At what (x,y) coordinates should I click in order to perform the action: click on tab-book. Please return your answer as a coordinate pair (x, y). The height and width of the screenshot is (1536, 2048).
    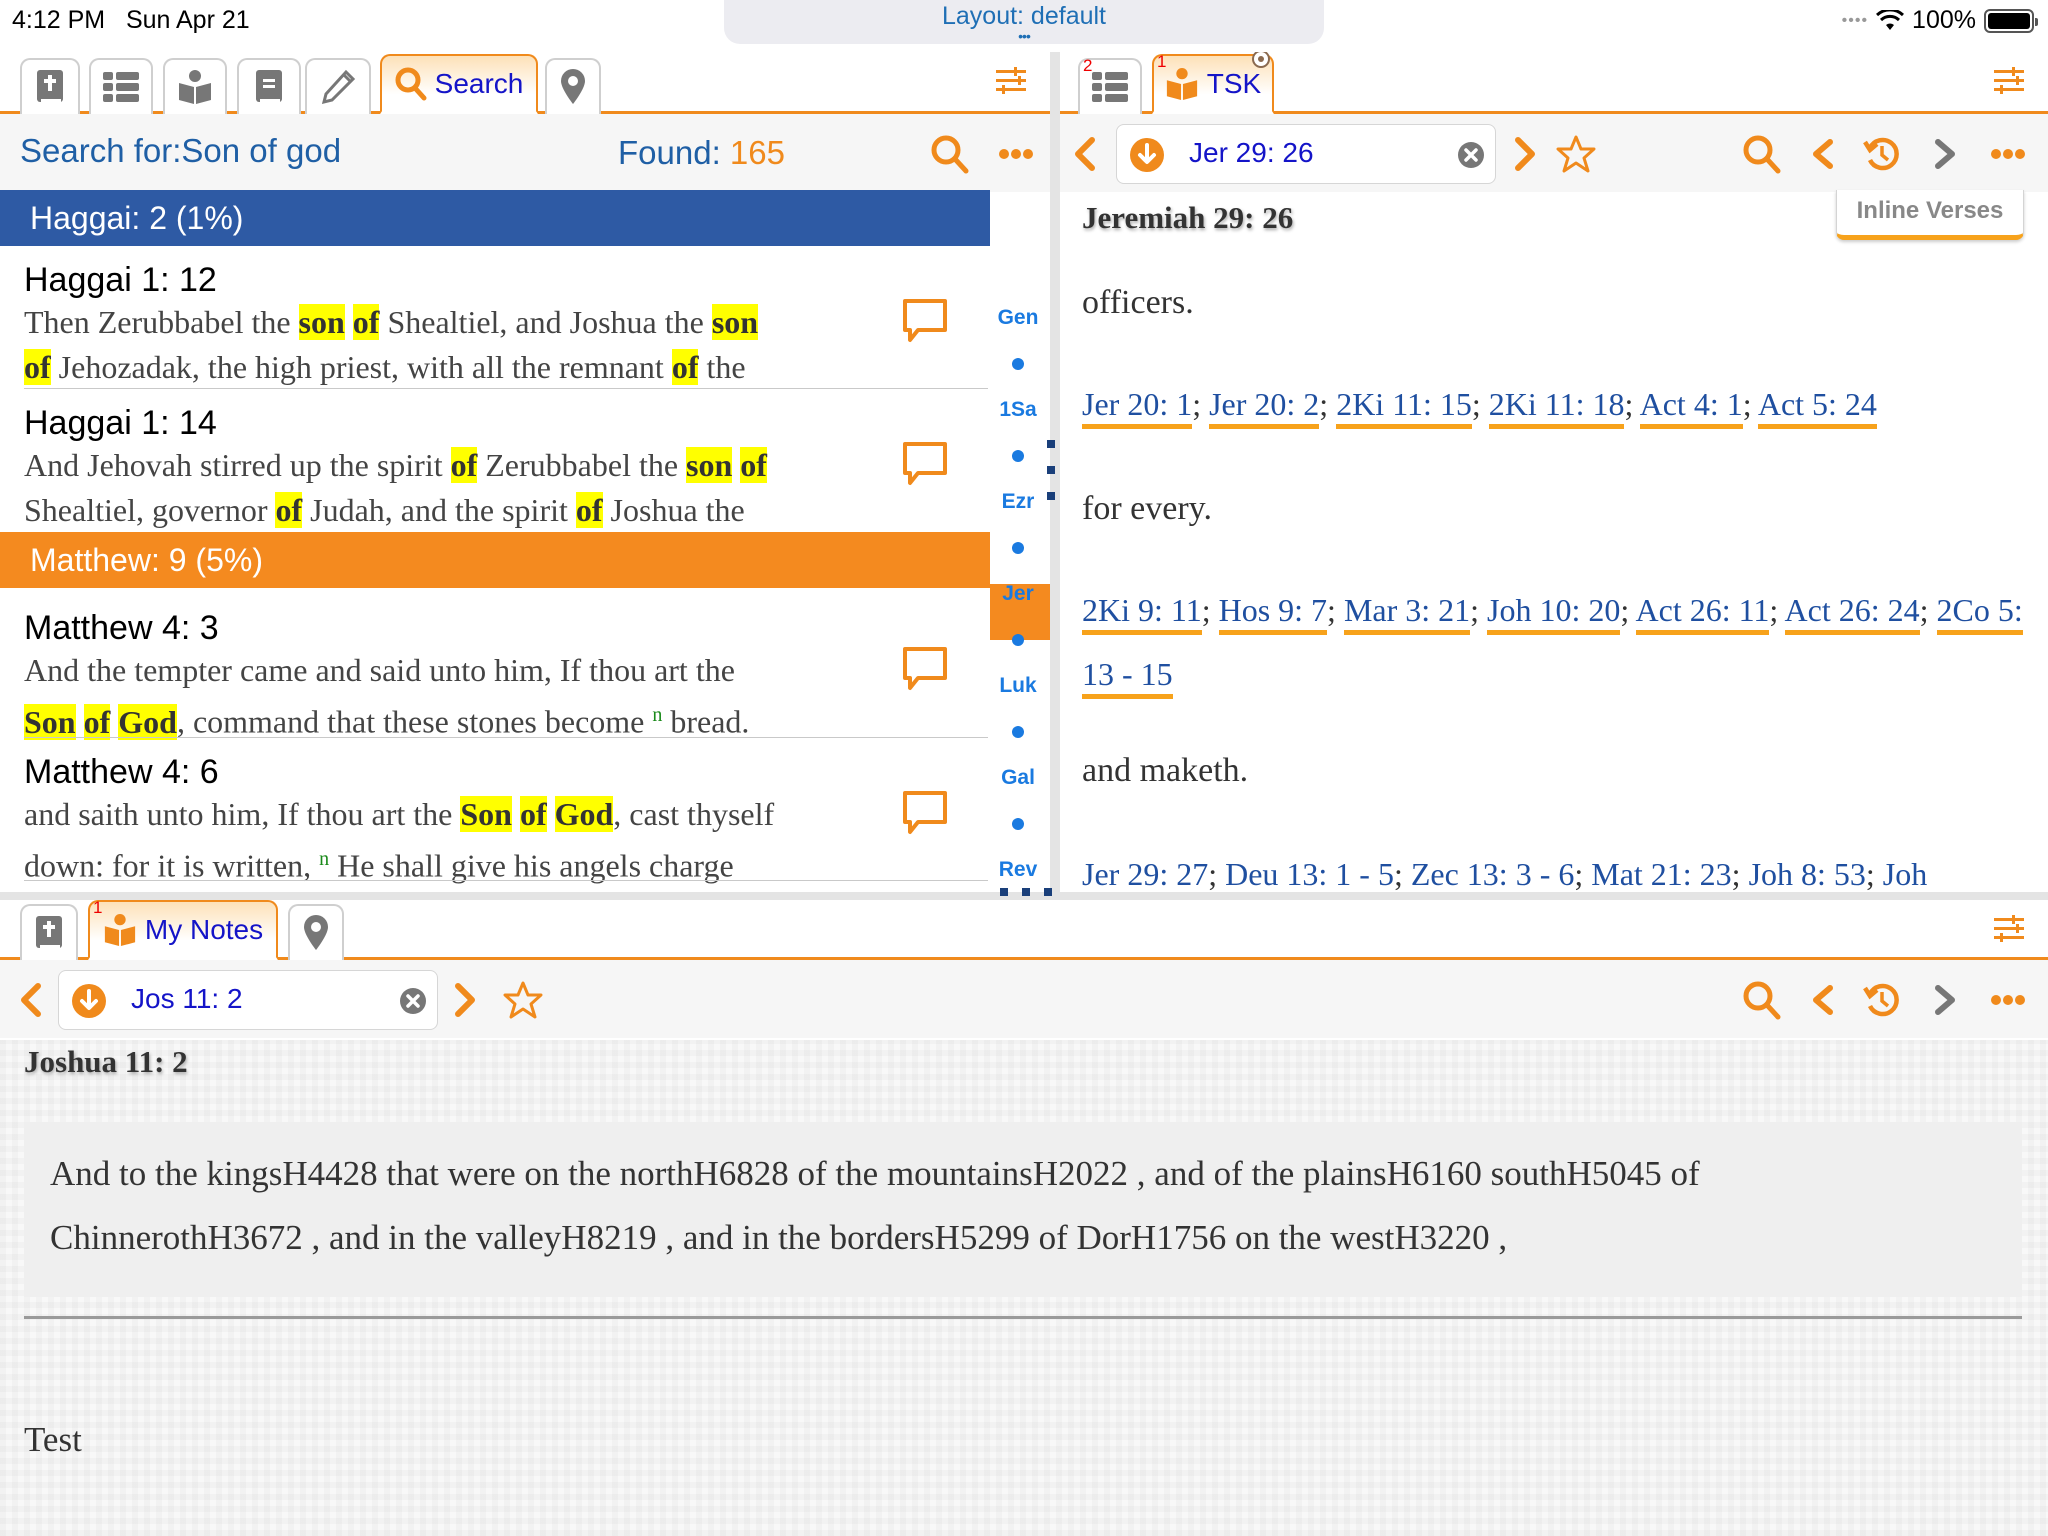
    Looking at the image, I should click on (269, 86).